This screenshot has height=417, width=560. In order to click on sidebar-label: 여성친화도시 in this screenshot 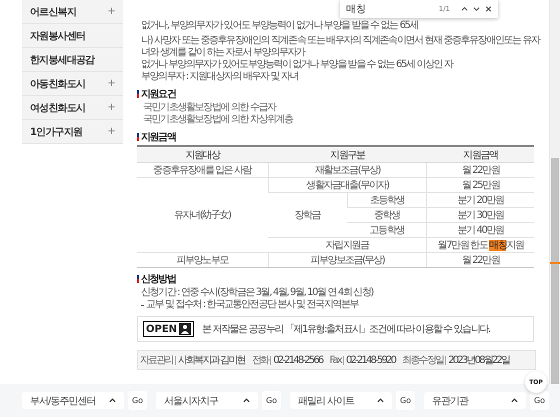, I will do `click(58, 108)`.